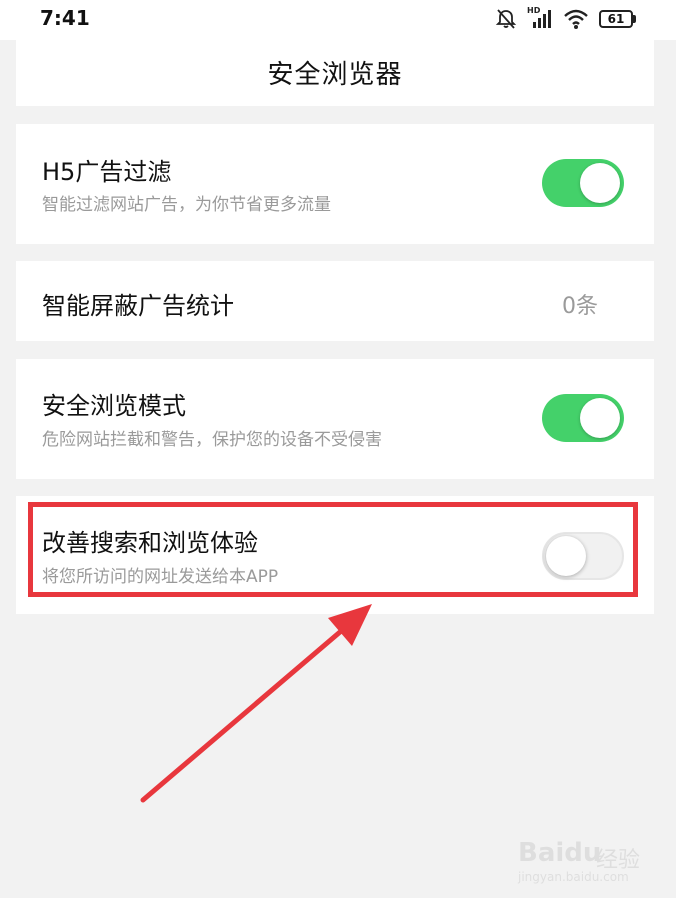 The height and width of the screenshot is (898, 676). Describe the element at coordinates (560, 853) in the screenshot. I see `watermark-logo: Baidu` at that location.